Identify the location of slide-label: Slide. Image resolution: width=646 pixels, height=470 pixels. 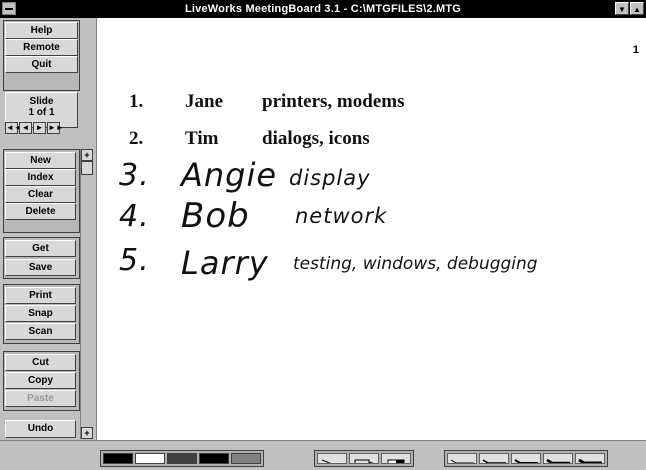
(41, 101).